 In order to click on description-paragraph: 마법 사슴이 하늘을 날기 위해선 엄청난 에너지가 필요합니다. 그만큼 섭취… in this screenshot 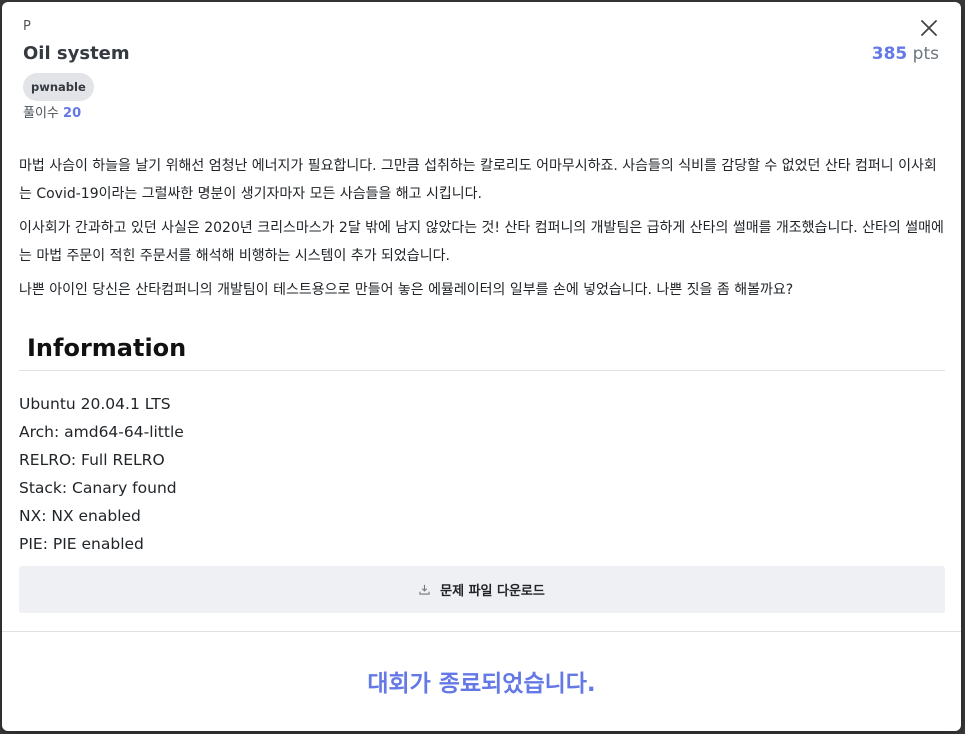, I will do `click(478, 180)`.